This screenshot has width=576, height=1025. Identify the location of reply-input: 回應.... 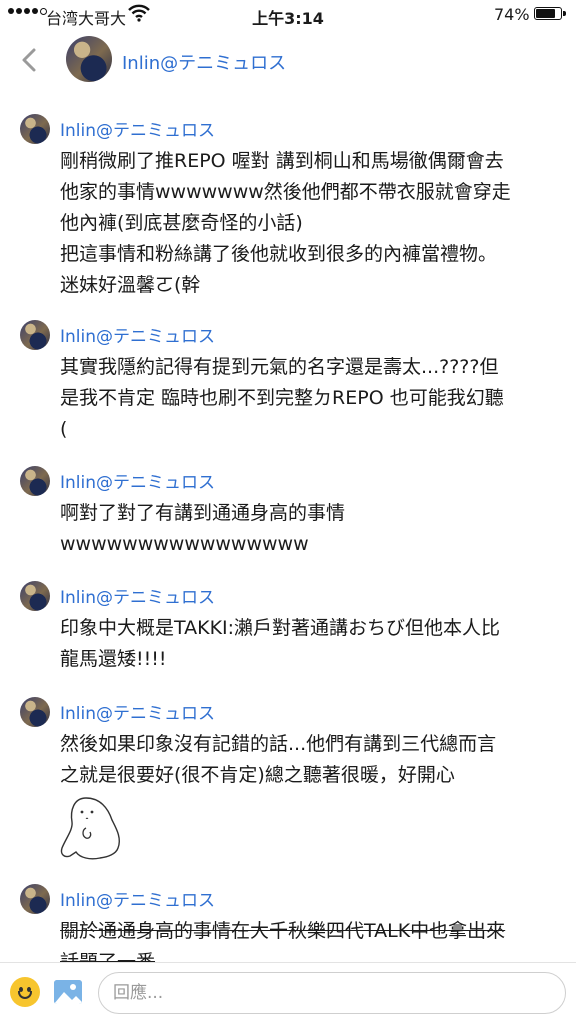
(332, 993).